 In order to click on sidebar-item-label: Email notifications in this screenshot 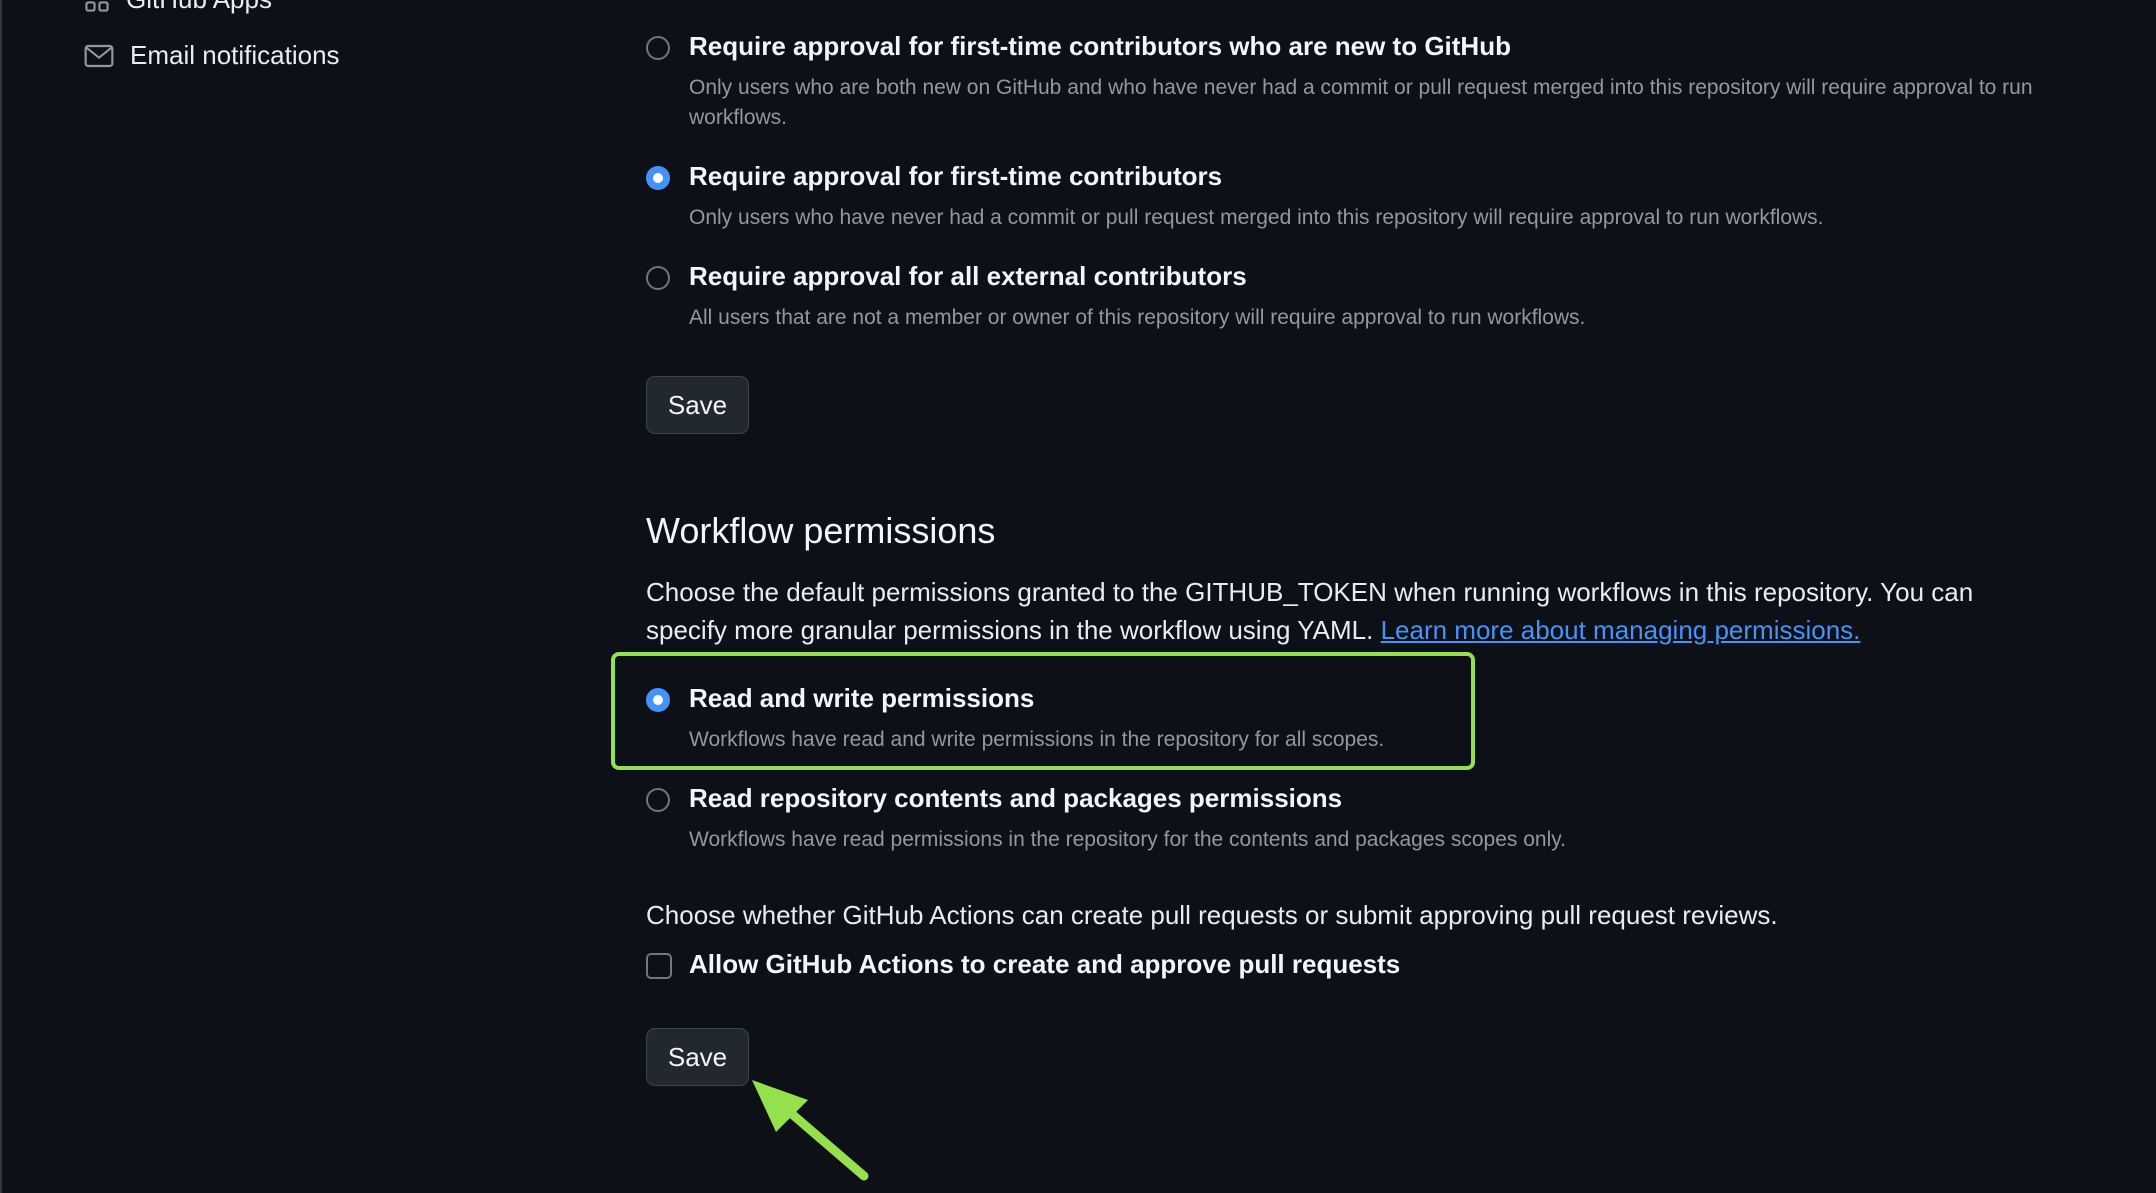, I will do `click(235, 55)`.